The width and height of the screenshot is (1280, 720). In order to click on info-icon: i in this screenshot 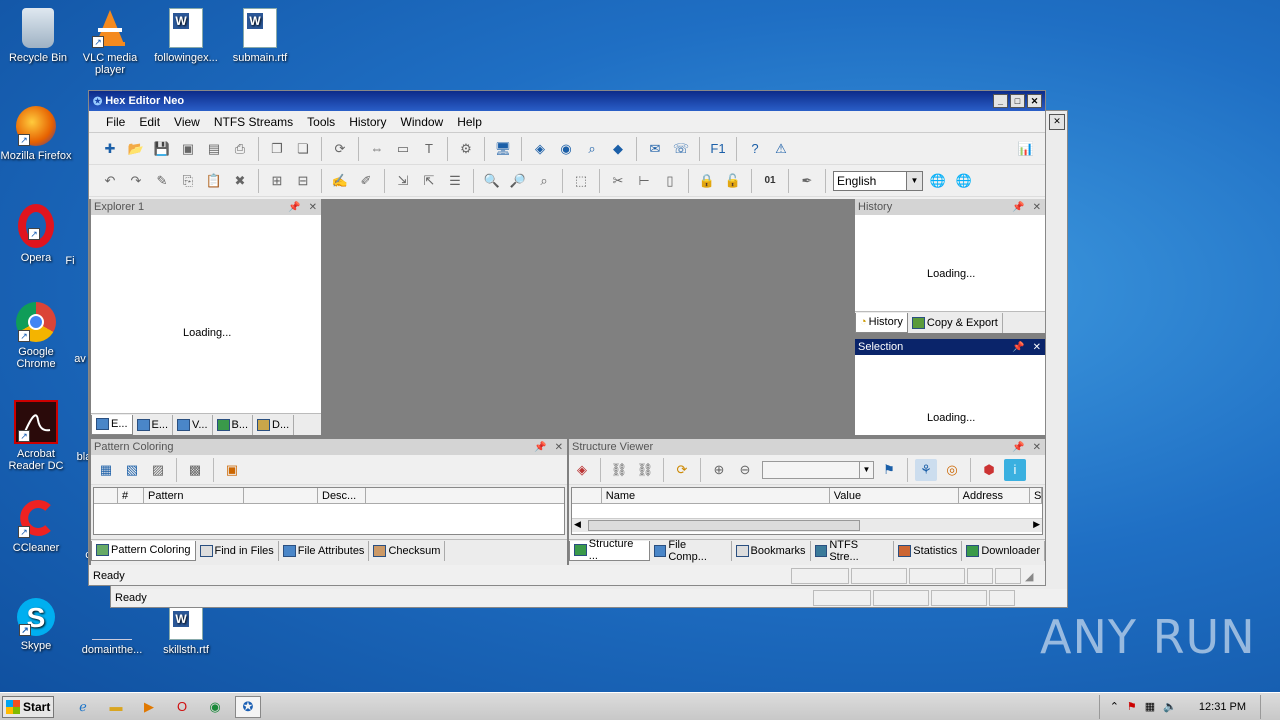, I will do `click(1015, 469)`.